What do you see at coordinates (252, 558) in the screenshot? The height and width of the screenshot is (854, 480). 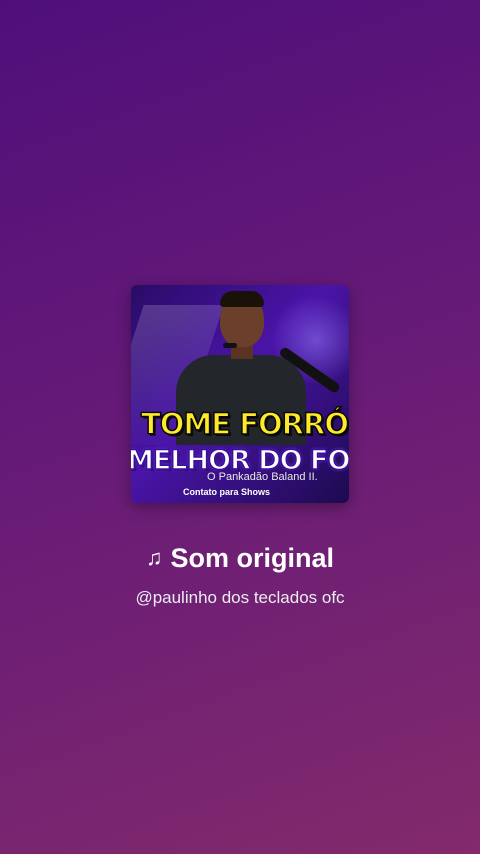 I see `sound-title: Som original` at bounding box center [252, 558].